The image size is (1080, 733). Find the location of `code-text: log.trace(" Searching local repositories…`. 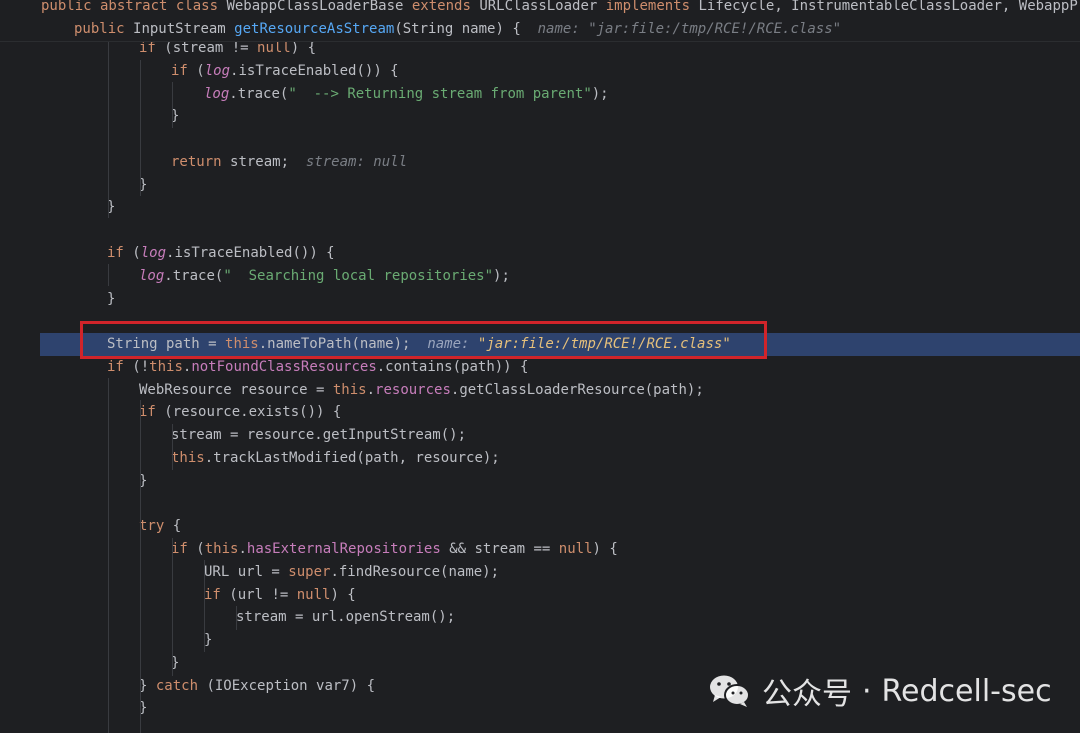

code-text: log.trace(" Searching local repositories… is located at coordinates (324, 276).